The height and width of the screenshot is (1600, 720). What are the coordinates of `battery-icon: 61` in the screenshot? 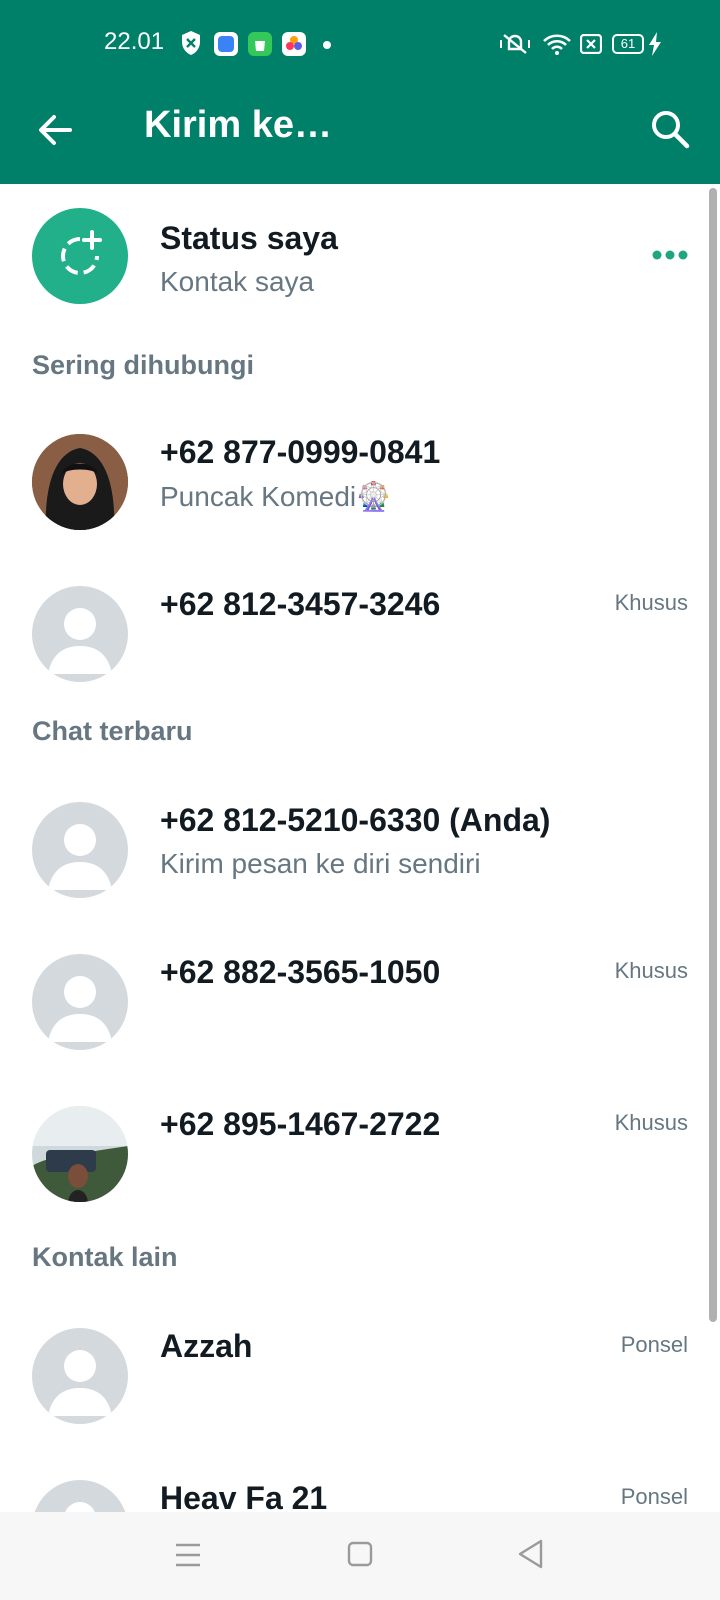 It's located at (628, 44).